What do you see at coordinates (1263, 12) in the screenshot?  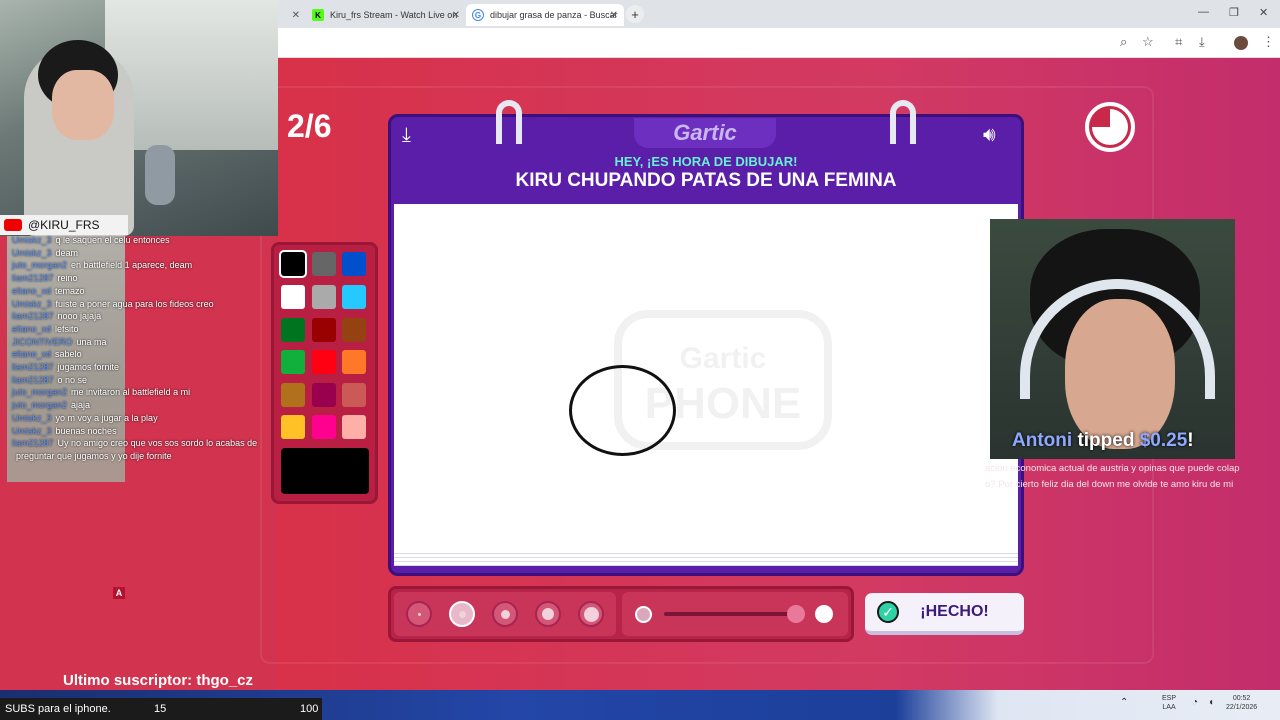 I see `close-window-icon: ✕` at bounding box center [1263, 12].